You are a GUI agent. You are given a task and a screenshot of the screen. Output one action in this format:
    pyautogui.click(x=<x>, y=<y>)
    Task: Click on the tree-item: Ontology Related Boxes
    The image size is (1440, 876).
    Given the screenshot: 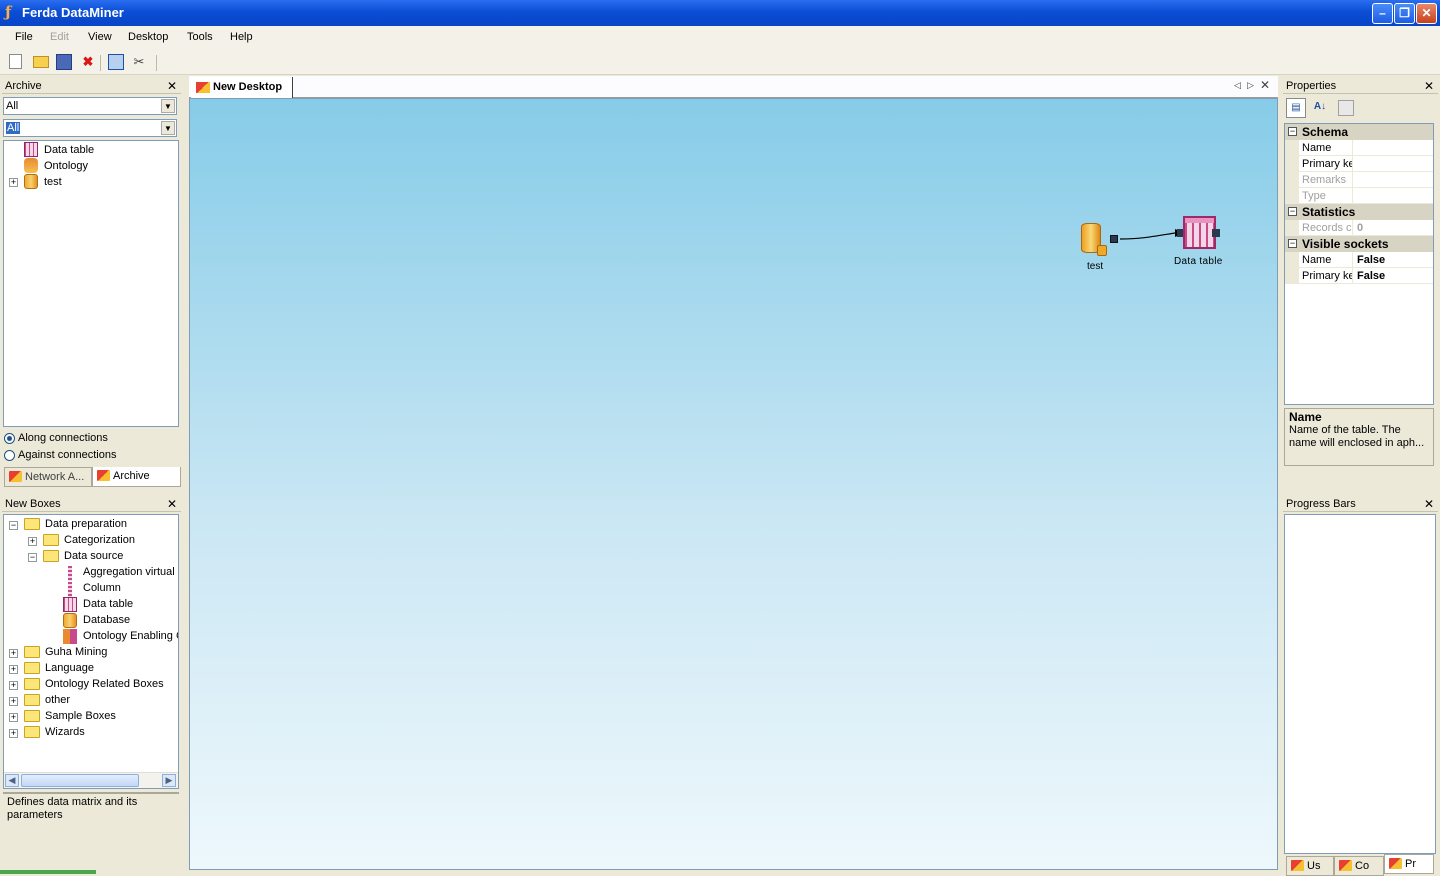 What is the action you would take?
    pyautogui.click(x=104, y=684)
    